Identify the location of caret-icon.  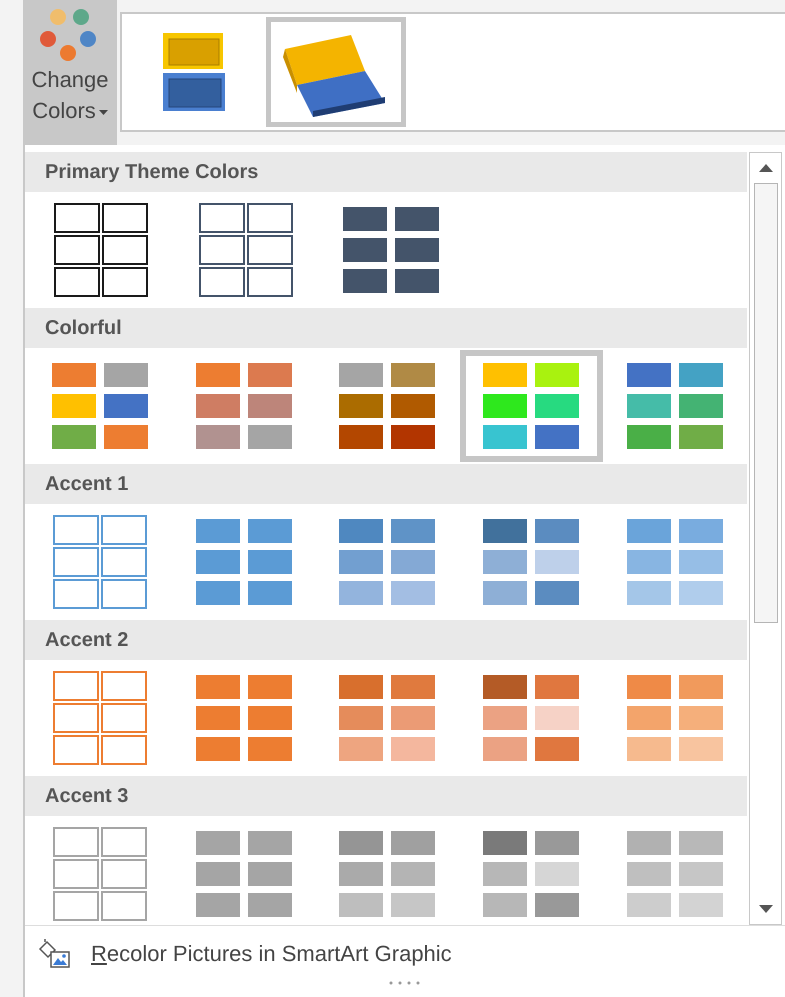
(103, 112).